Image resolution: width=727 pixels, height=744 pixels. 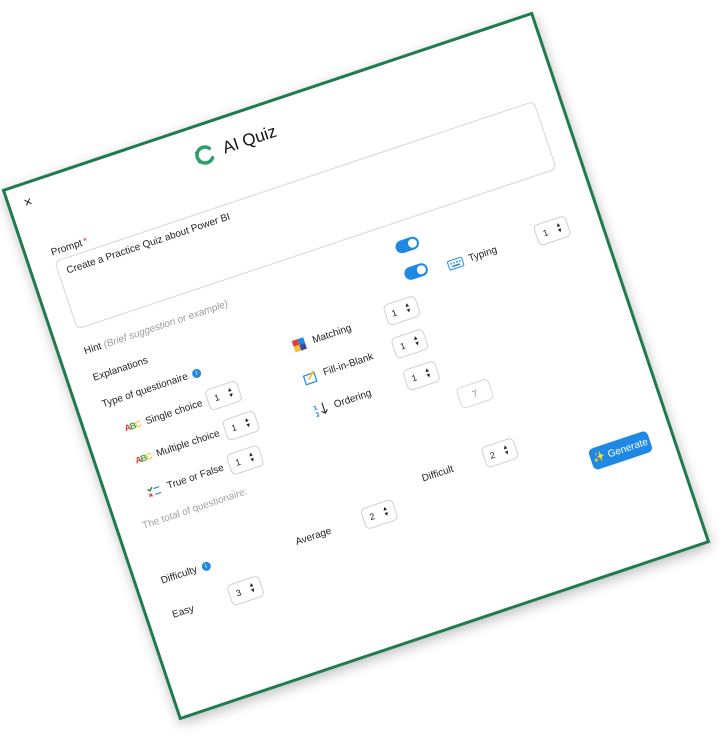 I want to click on explanations-label: Explanations, so click(x=120, y=369).